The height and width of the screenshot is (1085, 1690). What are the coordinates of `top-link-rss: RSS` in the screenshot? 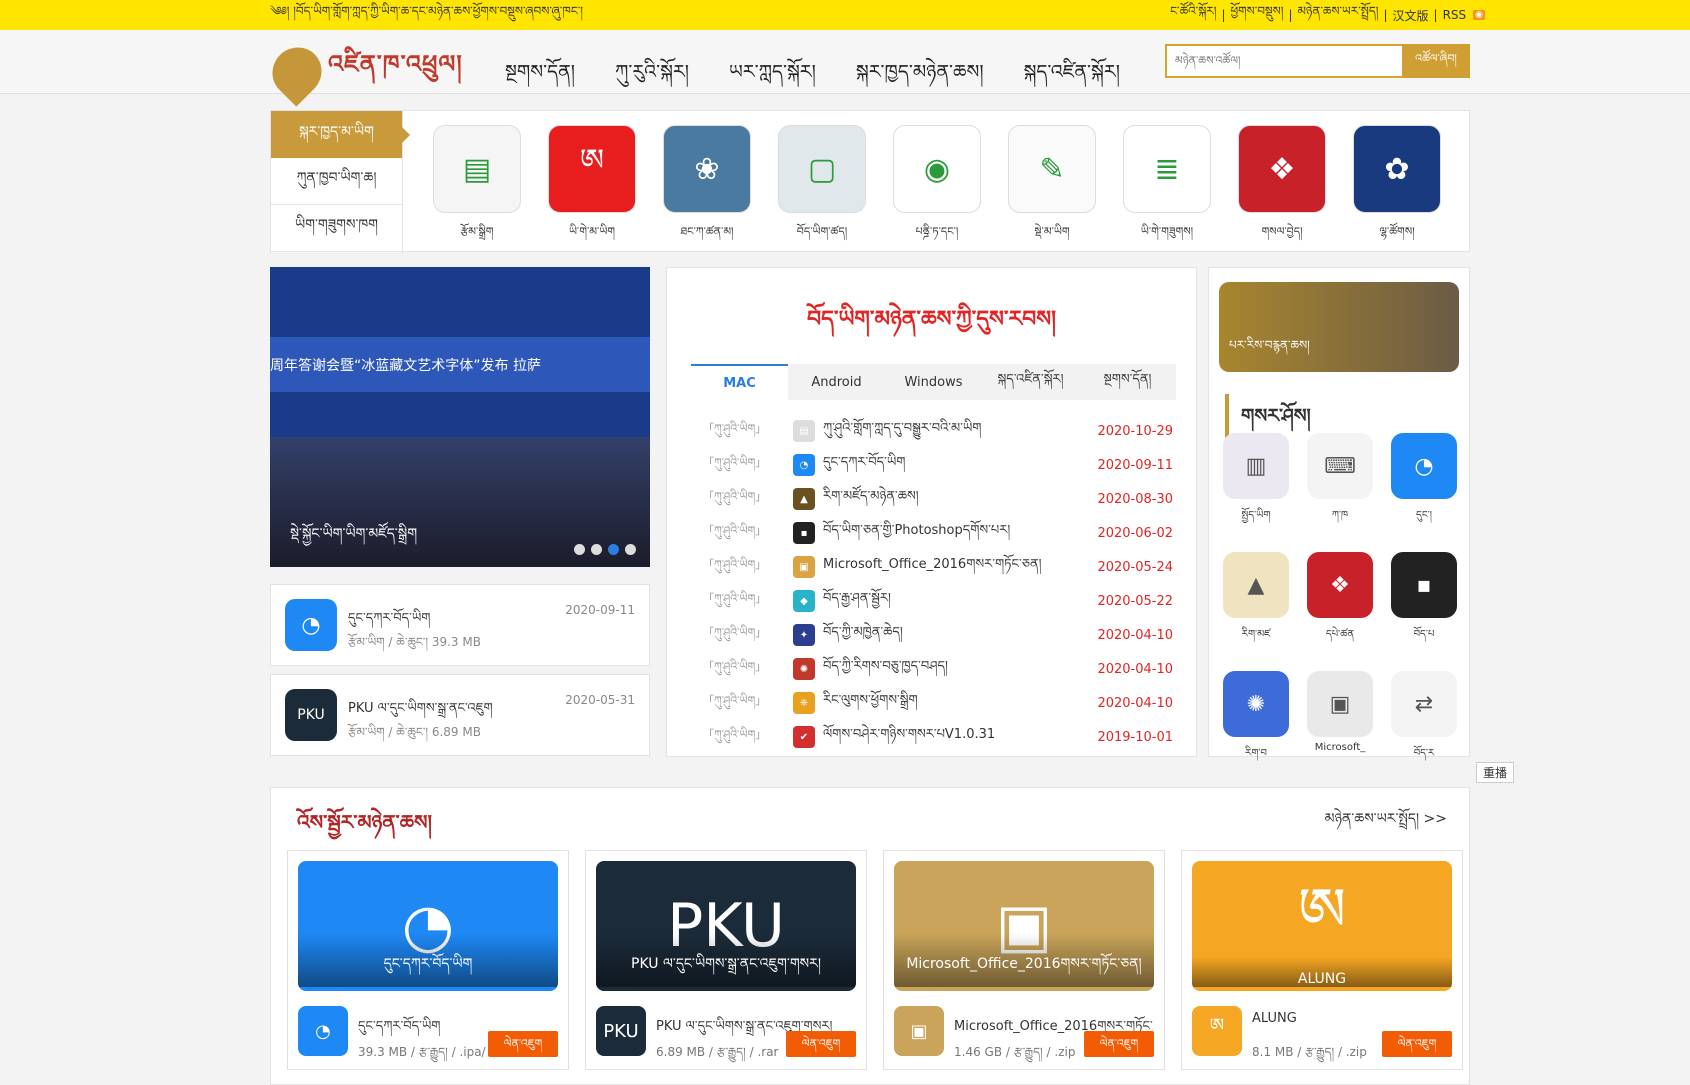 It's located at (1455, 15).